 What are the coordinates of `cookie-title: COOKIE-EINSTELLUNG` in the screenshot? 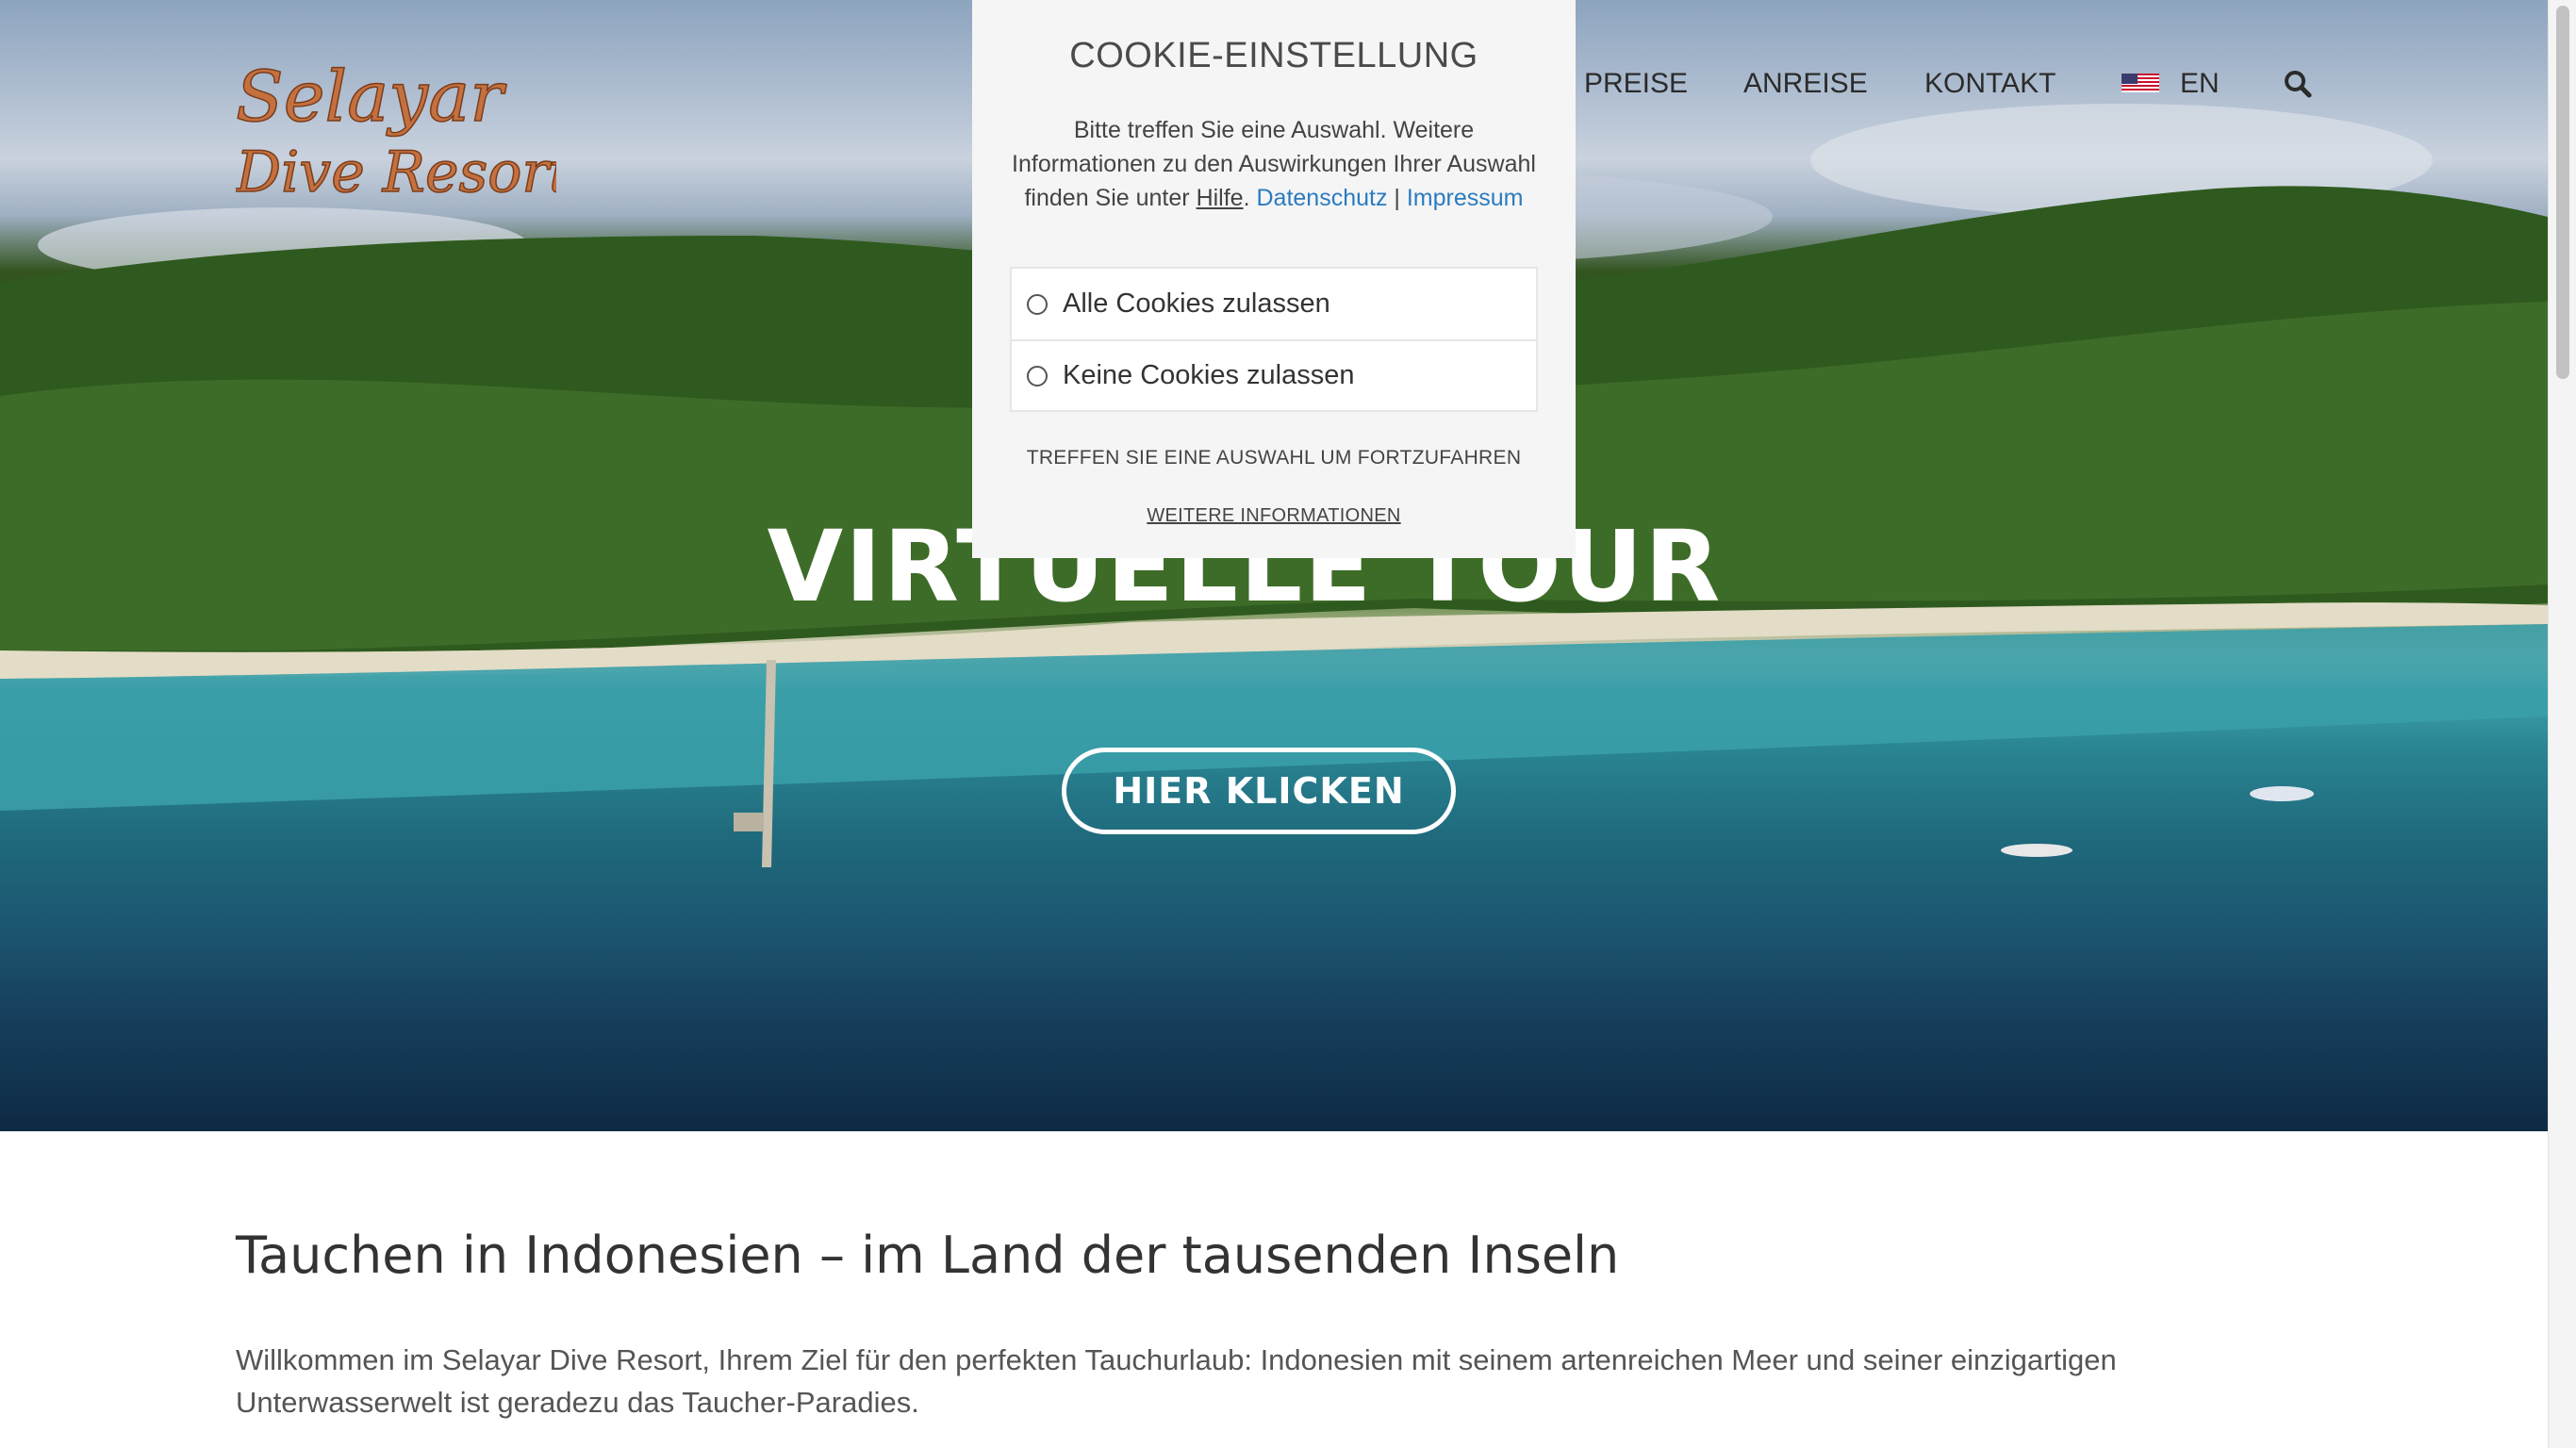 It's located at (1273, 55).